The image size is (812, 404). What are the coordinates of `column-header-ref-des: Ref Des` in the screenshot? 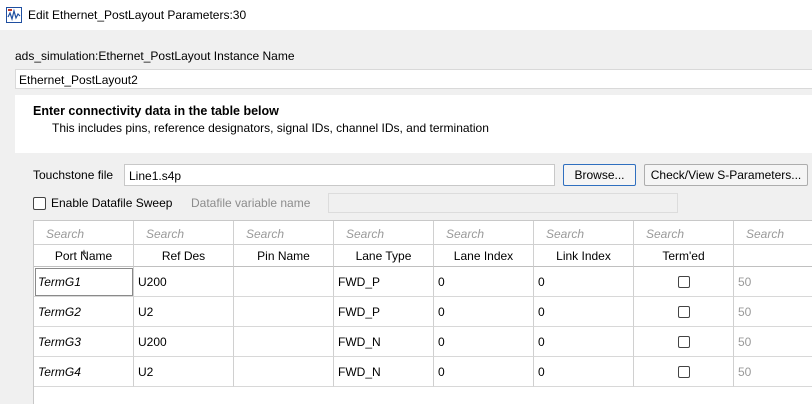 It's located at (184, 256).